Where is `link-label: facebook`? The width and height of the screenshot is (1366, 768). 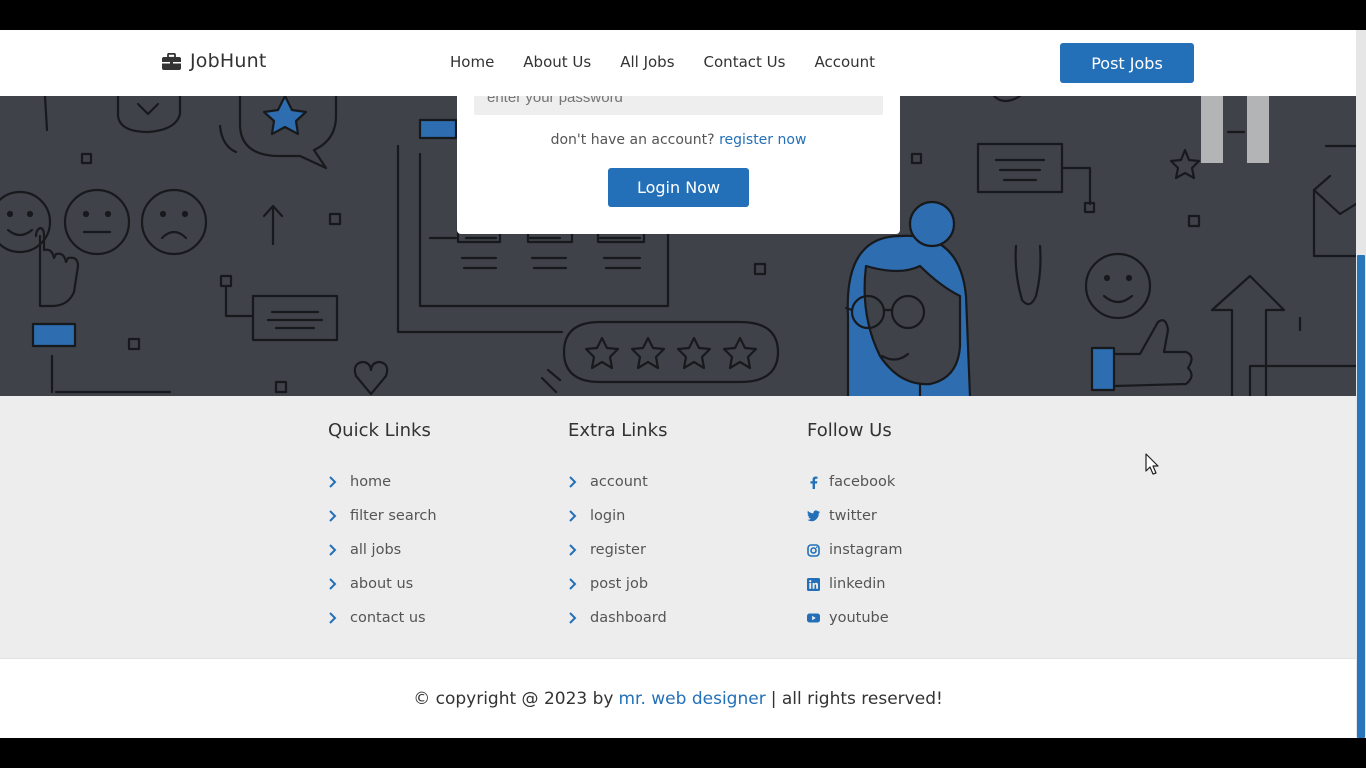 link-label: facebook is located at coordinates (862, 482).